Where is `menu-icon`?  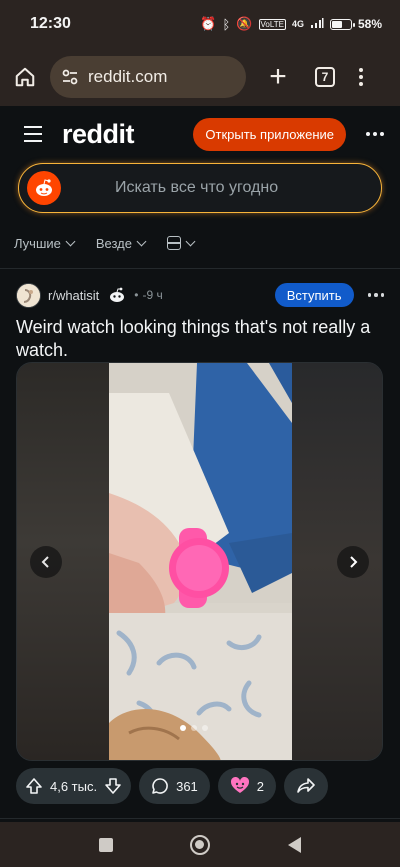
menu-icon is located at coordinates (33, 134).